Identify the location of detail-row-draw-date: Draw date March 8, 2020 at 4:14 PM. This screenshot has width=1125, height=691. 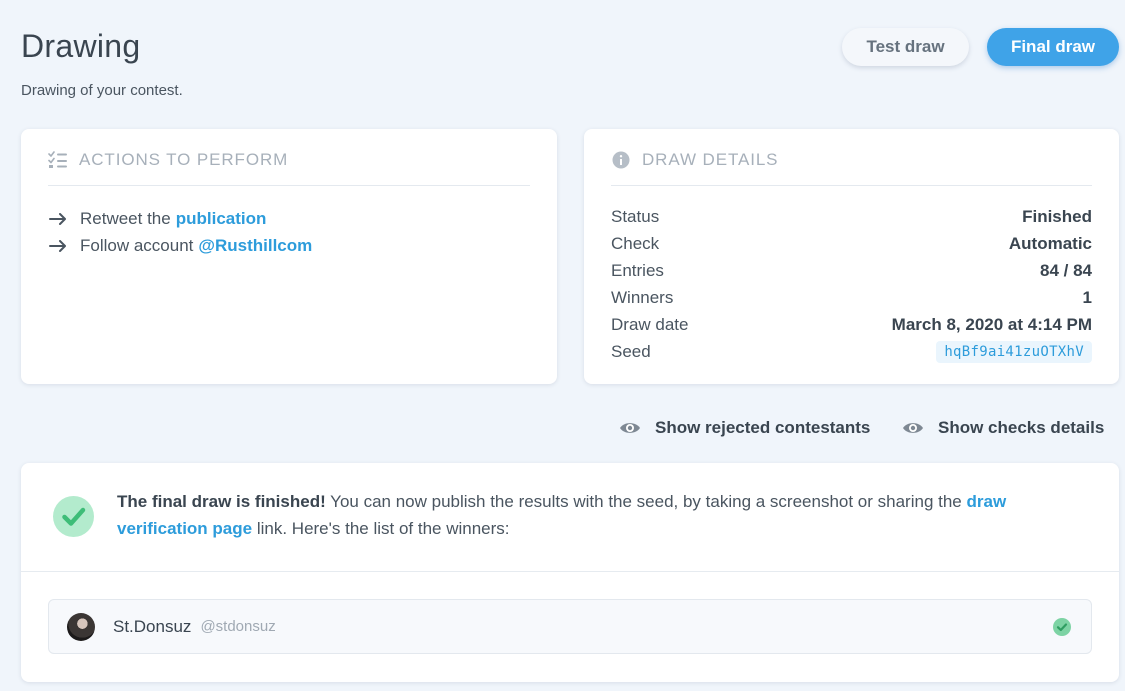
(851, 324).